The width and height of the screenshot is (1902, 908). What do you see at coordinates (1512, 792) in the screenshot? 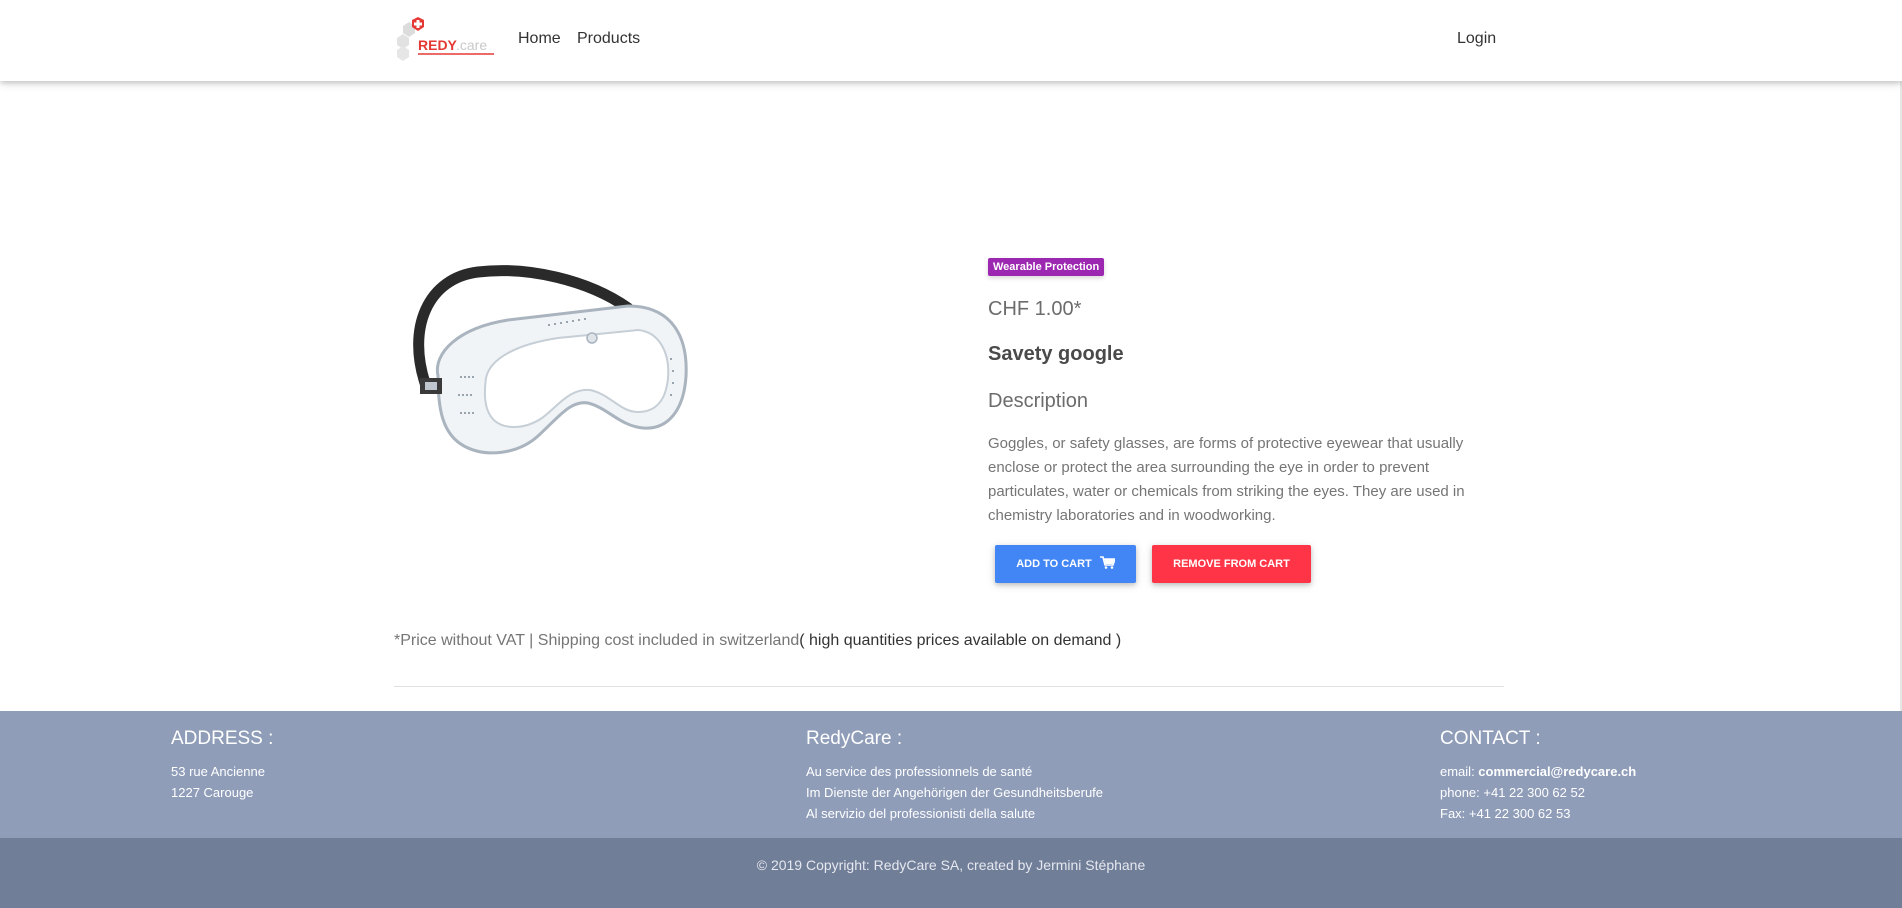
I see `footer-phone: phone: +41 22 300 62 52` at bounding box center [1512, 792].